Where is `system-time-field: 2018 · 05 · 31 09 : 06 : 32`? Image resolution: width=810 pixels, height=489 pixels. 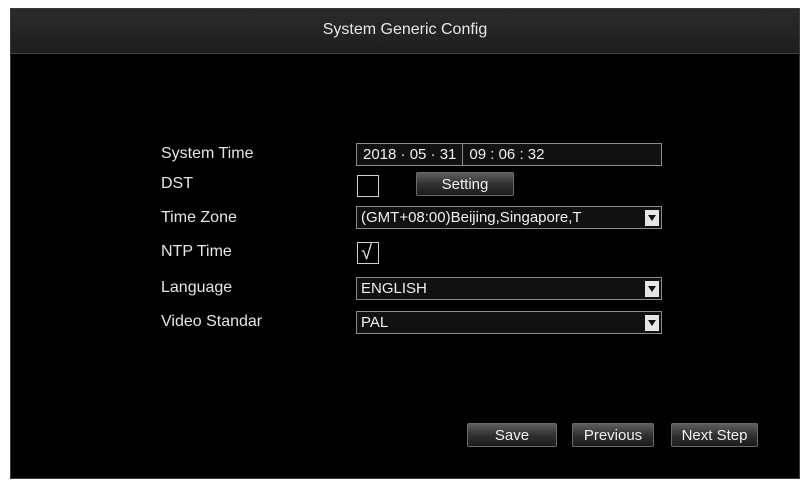
system-time-field: 2018 · 05 · 31 09 : 06 : 32 is located at coordinates (509, 154).